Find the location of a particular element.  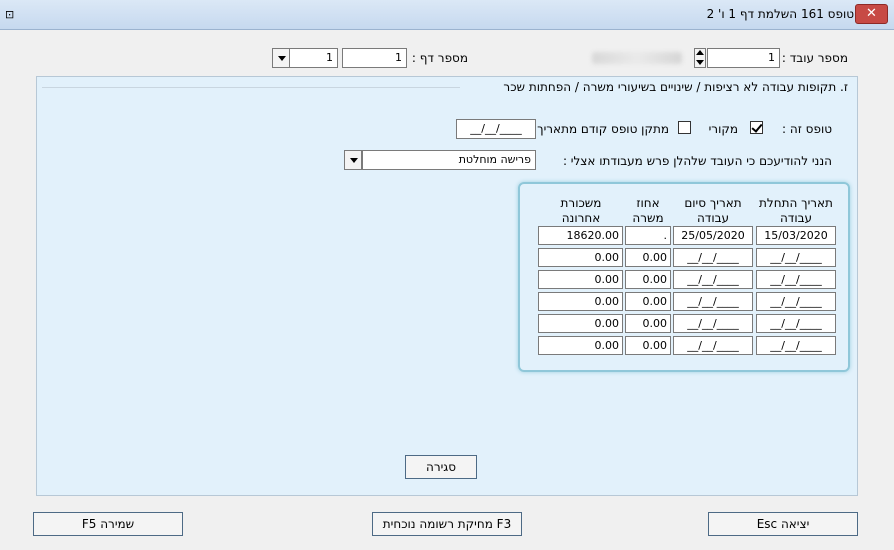

window-title: טופס 161 השלמת דף 1 ו' 2 is located at coordinates (780, 14).